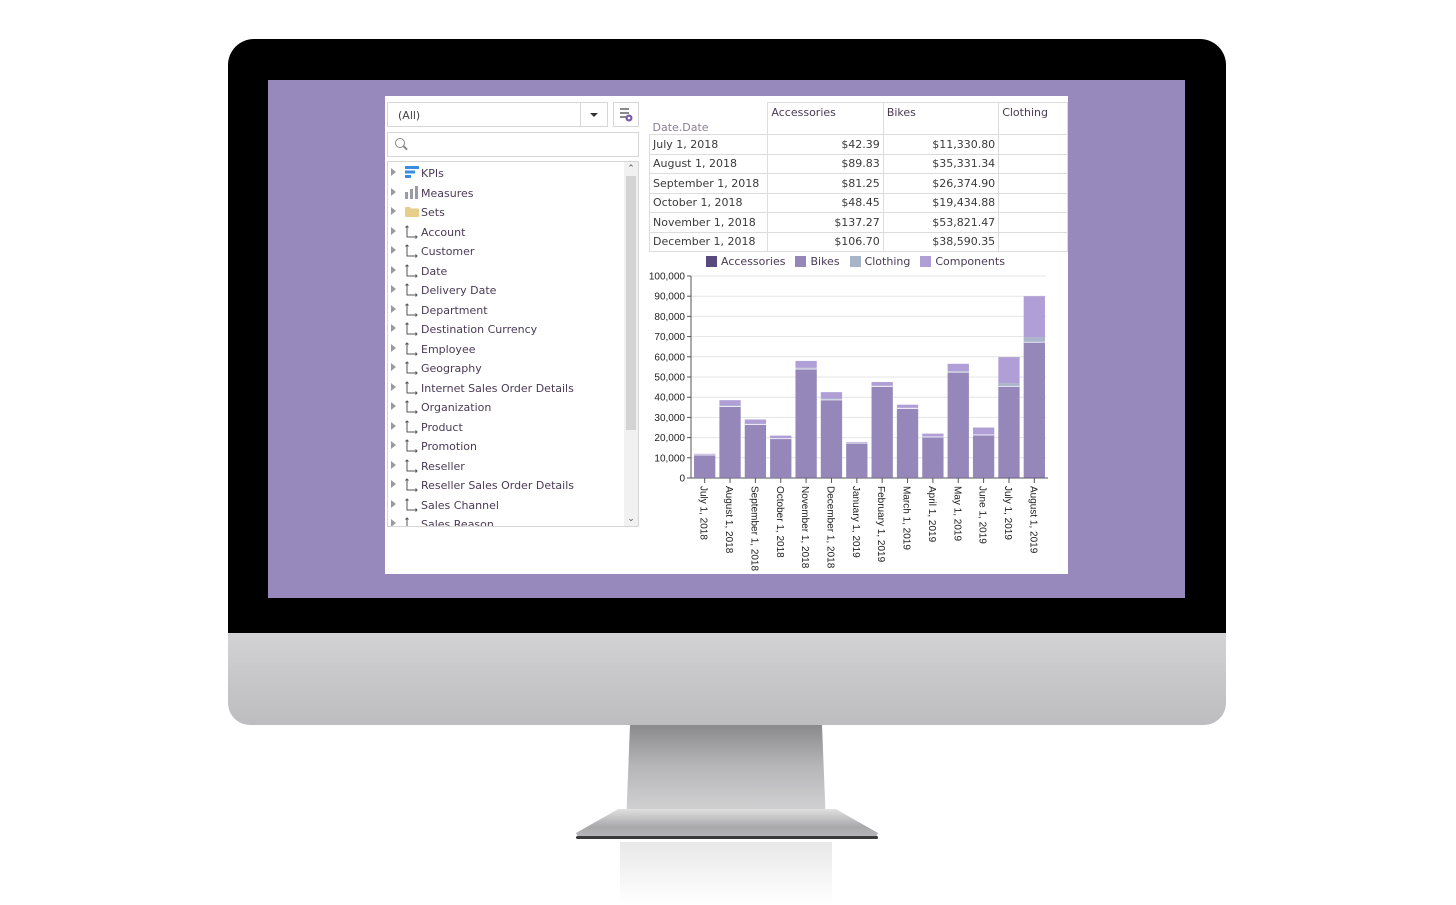 The image size is (1456, 905). Describe the element at coordinates (507, 407) in the screenshot. I see `tree-item-organization: Organization` at that location.